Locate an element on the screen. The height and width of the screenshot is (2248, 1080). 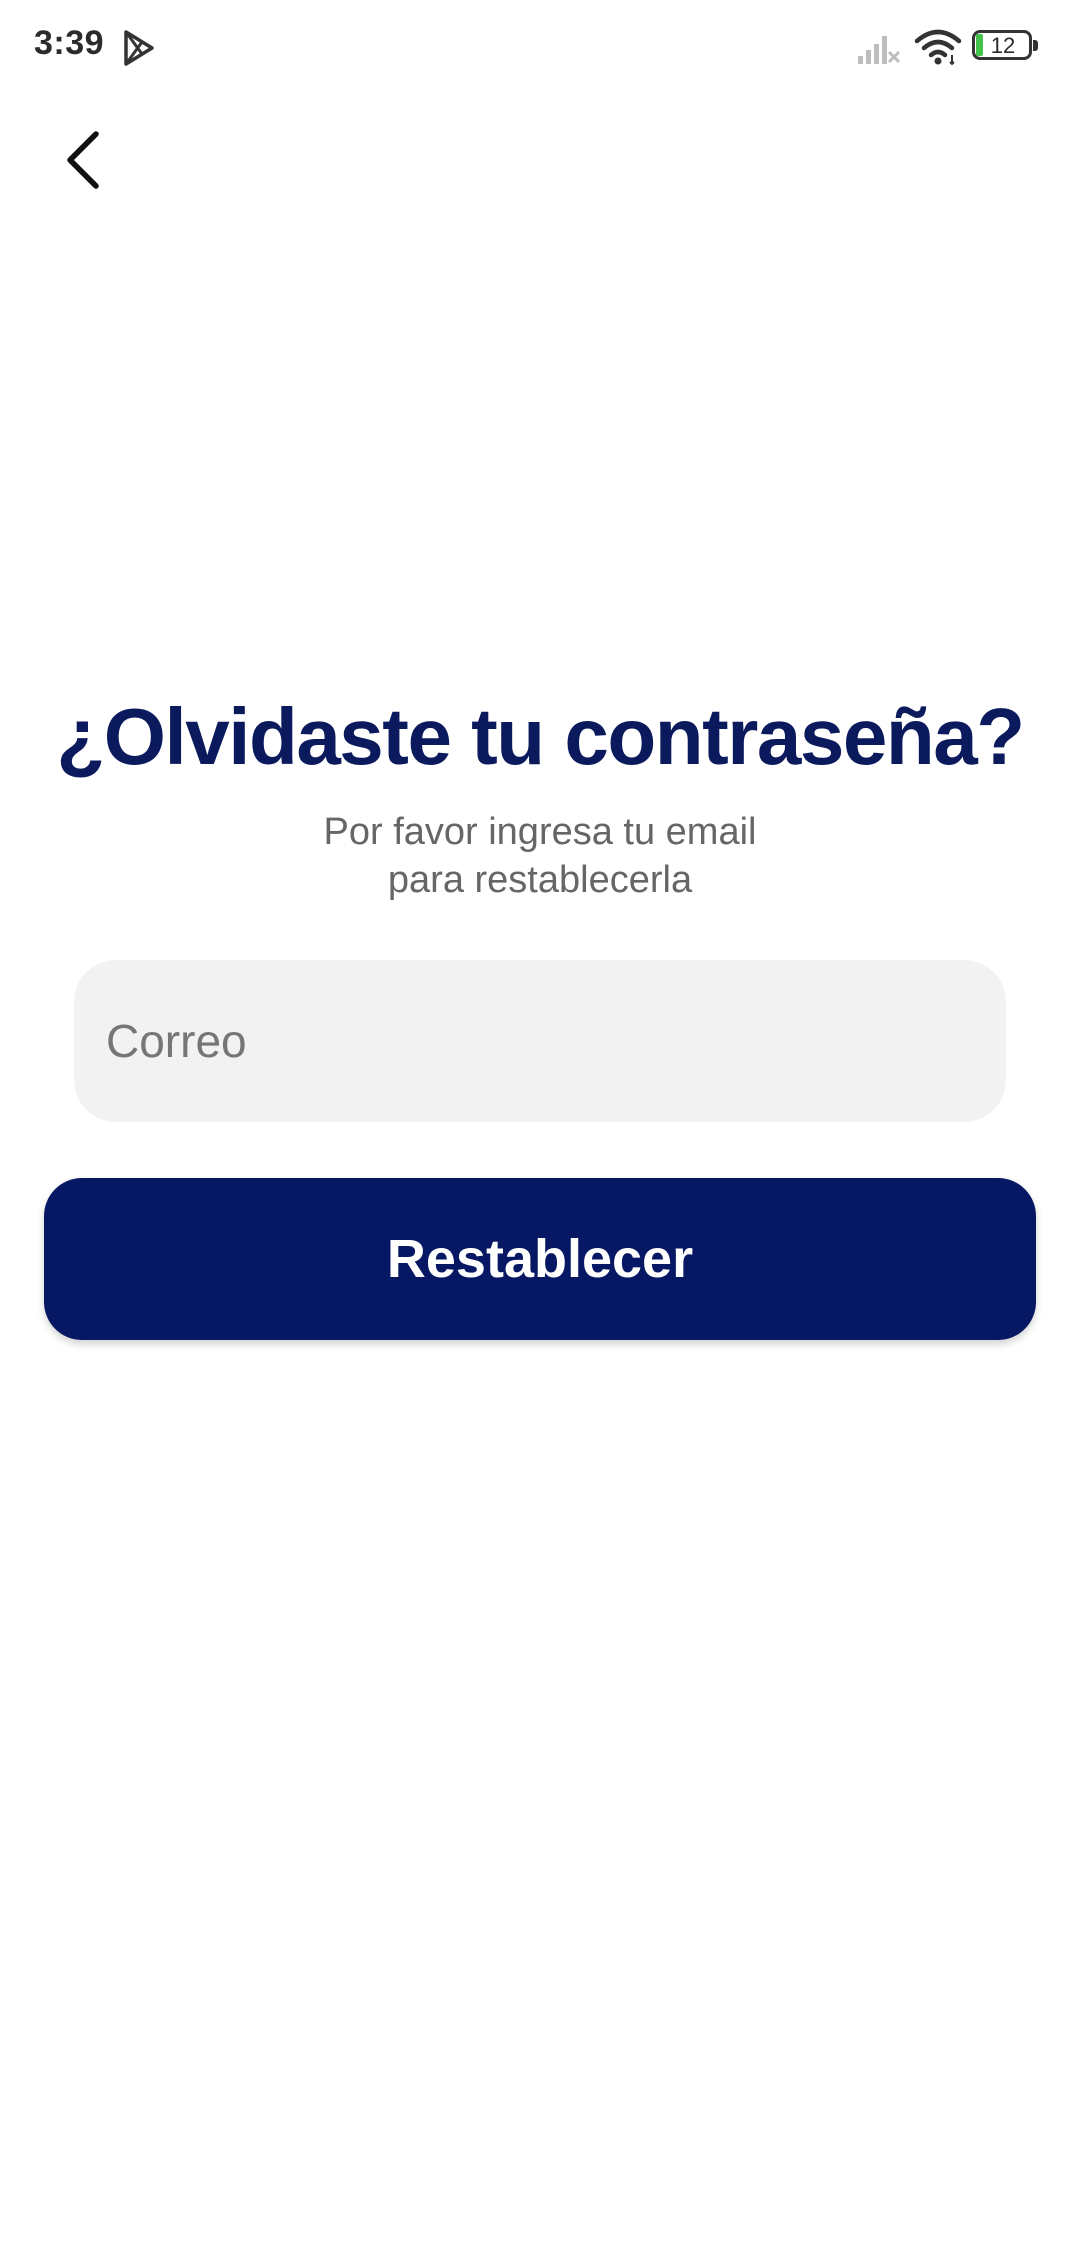
battery-level: 12 is located at coordinates (1003, 45).